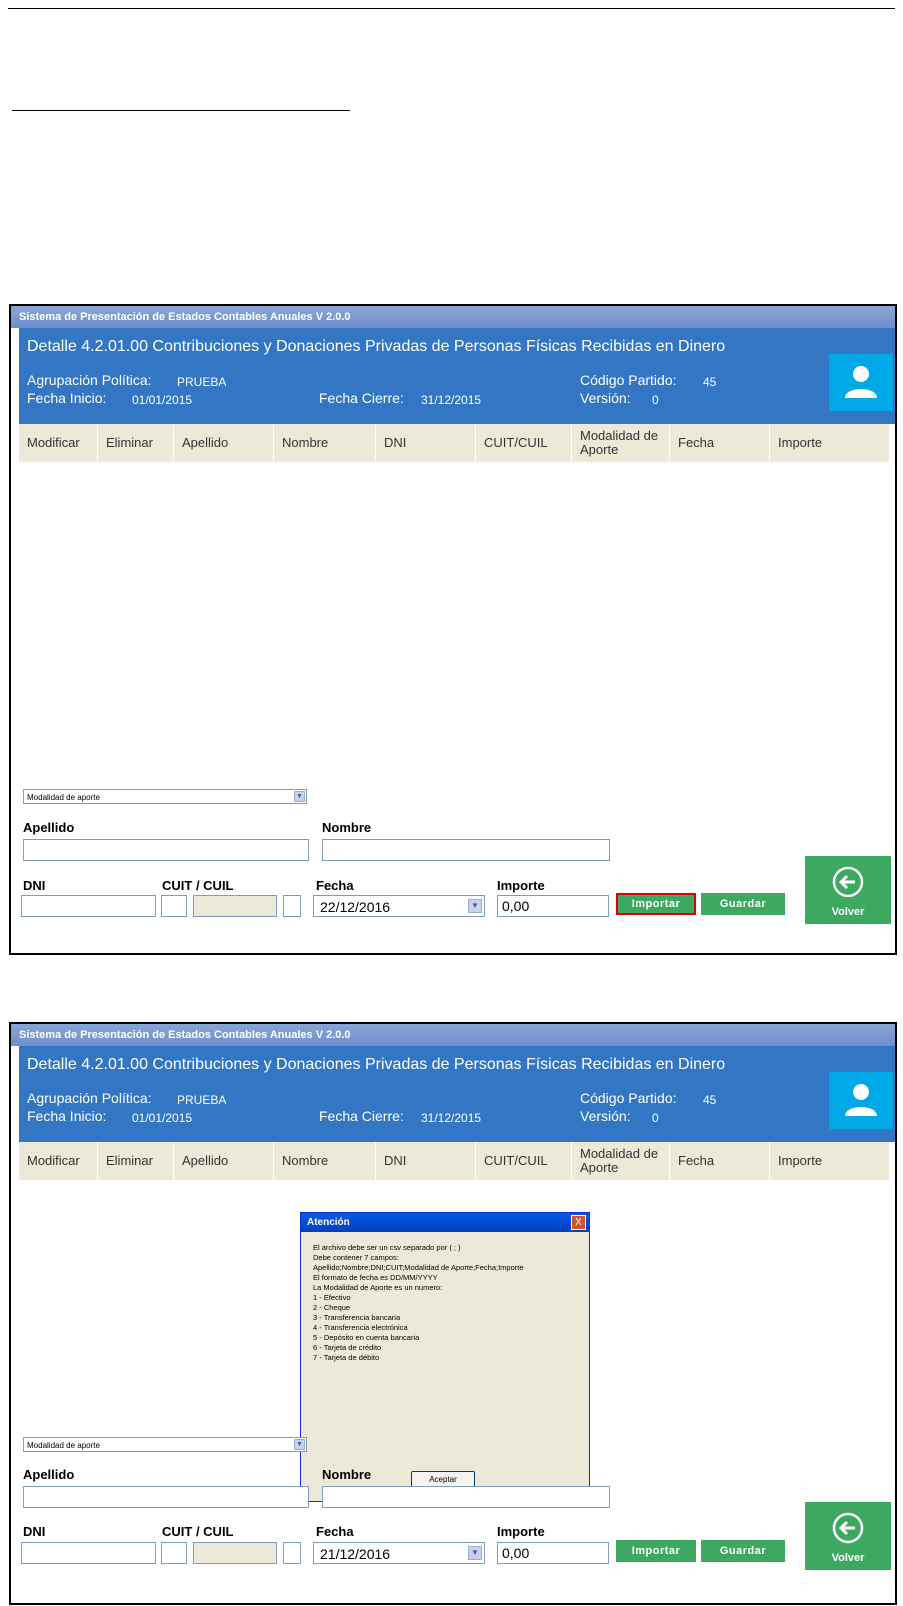  What do you see at coordinates (347, 1347) in the screenshot?
I see `dialog-line: 6 - Tarjeta de crédito` at bounding box center [347, 1347].